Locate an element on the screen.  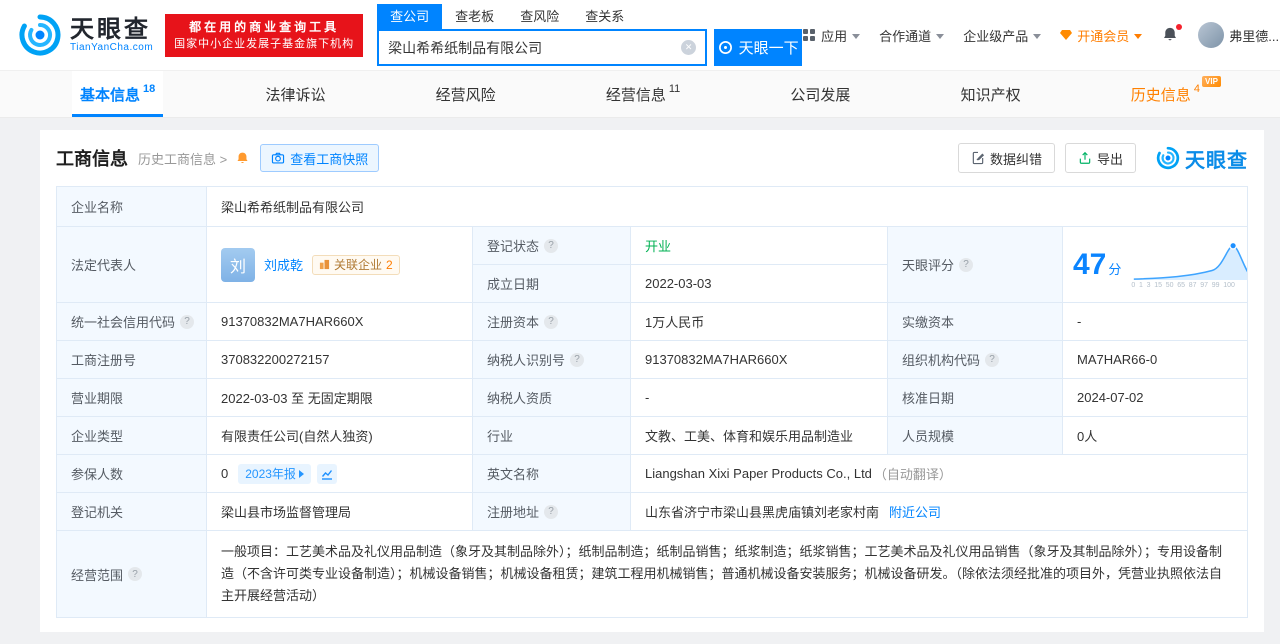
logo-brand: 天眼查 is located at coordinates (110, 29).